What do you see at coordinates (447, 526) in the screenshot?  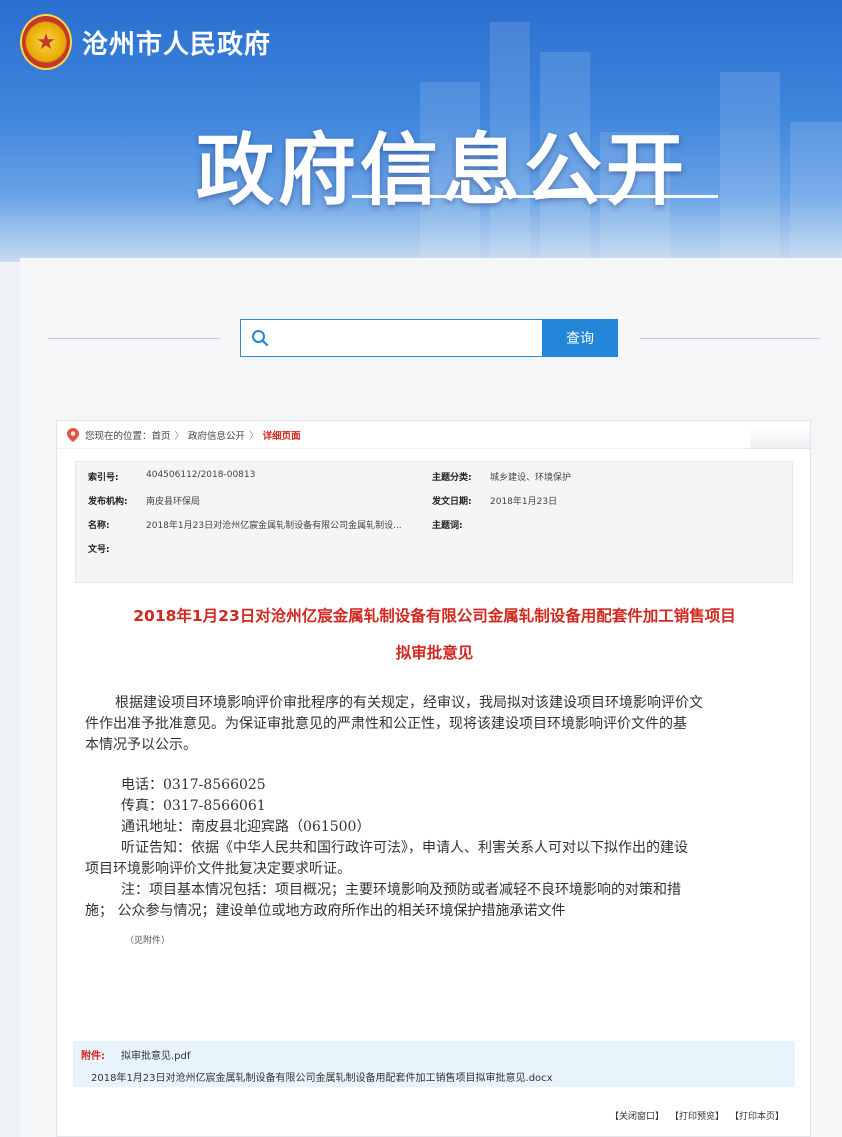 I see `meta-keyword: 主题词:` at bounding box center [447, 526].